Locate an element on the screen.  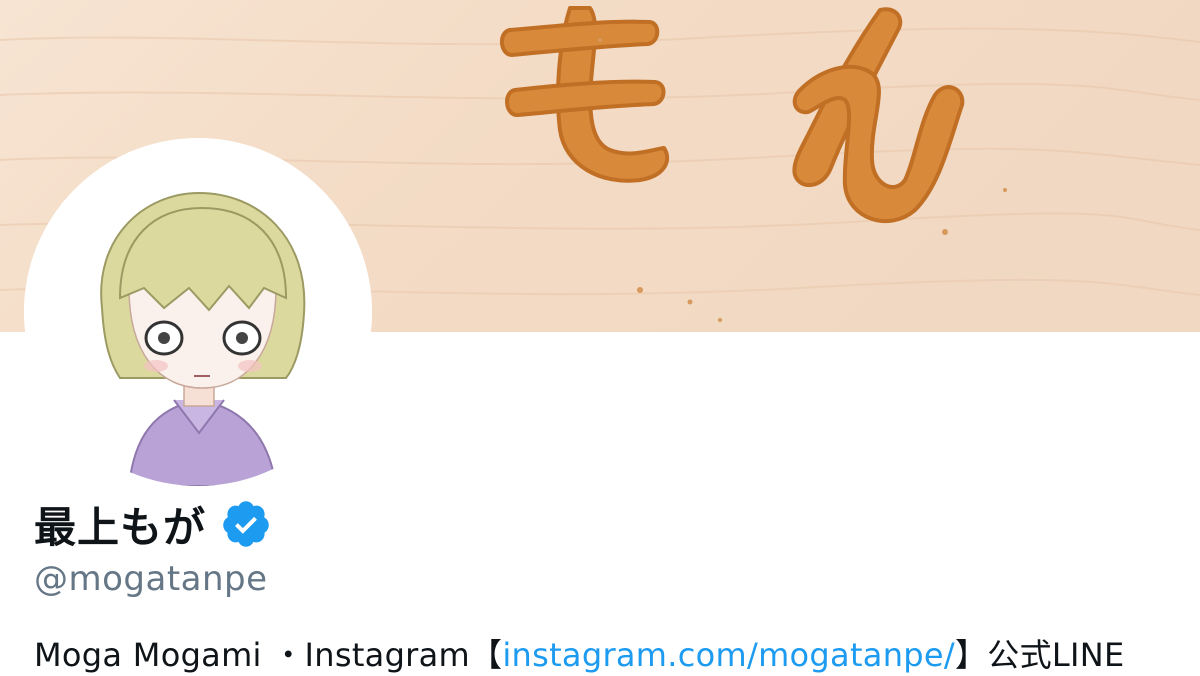
profile-avatar is located at coordinates (198, 312).